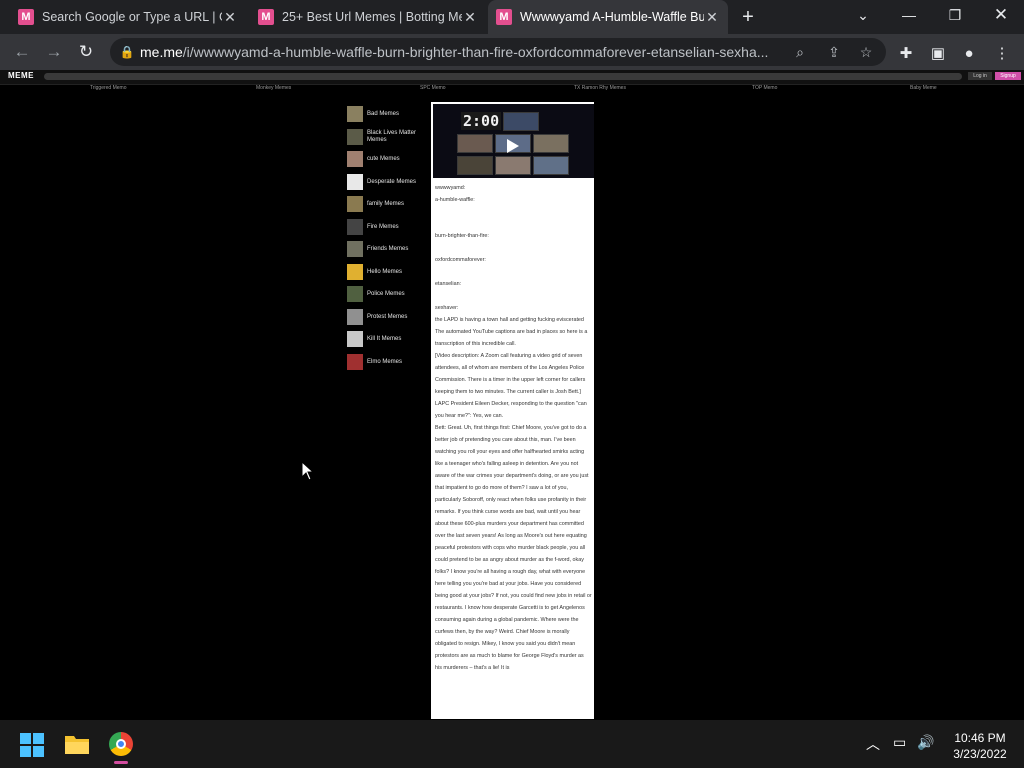  I want to click on login-button: Log in, so click(980, 76).